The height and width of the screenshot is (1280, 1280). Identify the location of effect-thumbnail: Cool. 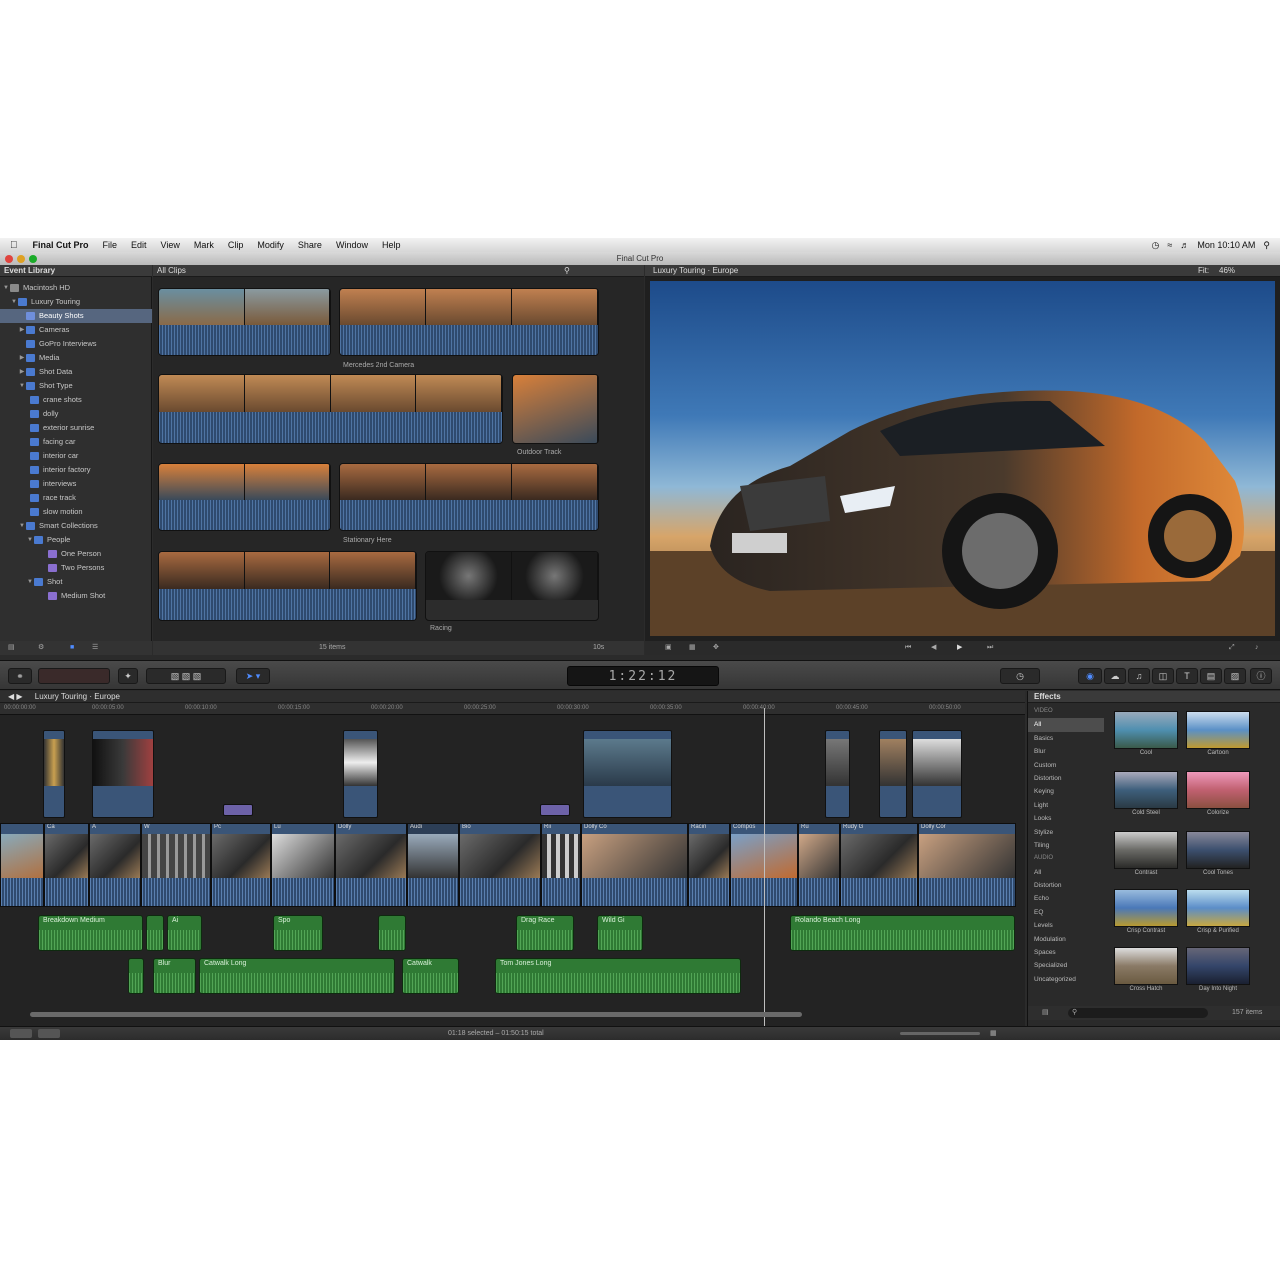
(1146, 733).